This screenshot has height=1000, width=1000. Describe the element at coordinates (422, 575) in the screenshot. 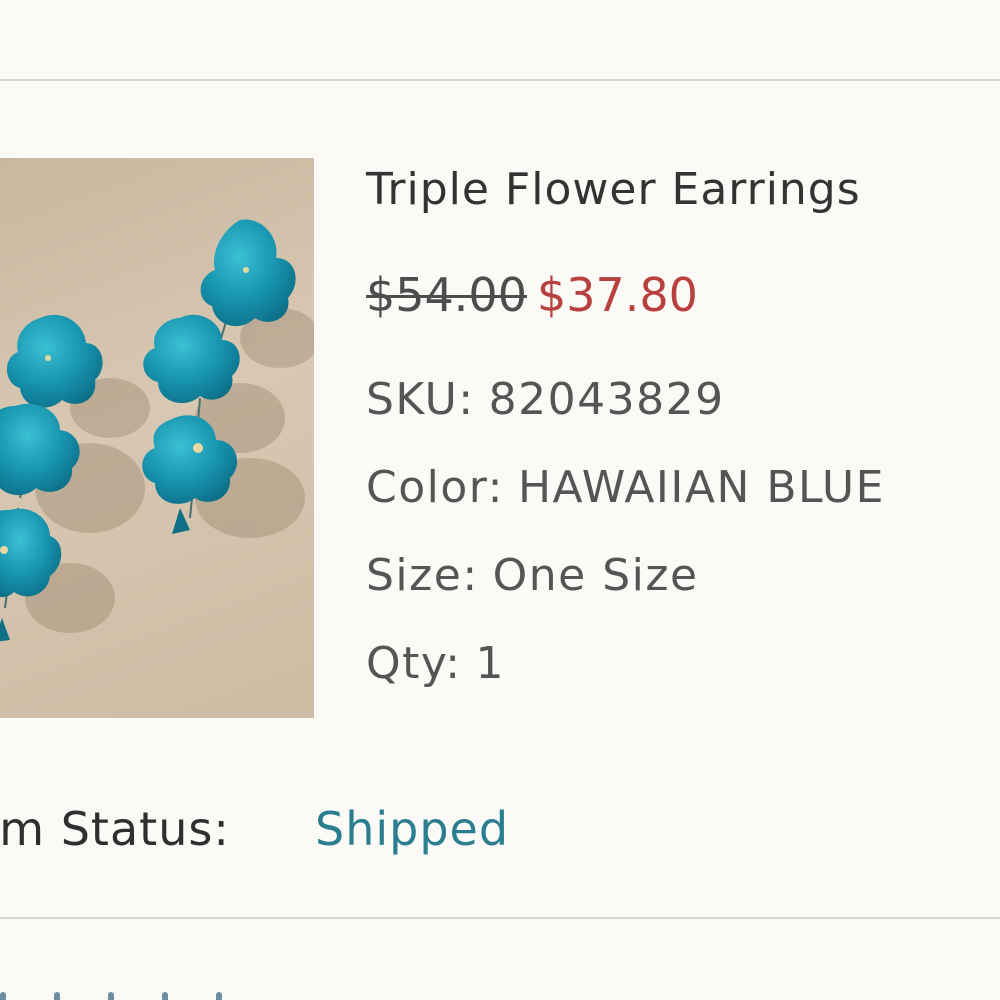

I see `size-label: Size:` at that location.